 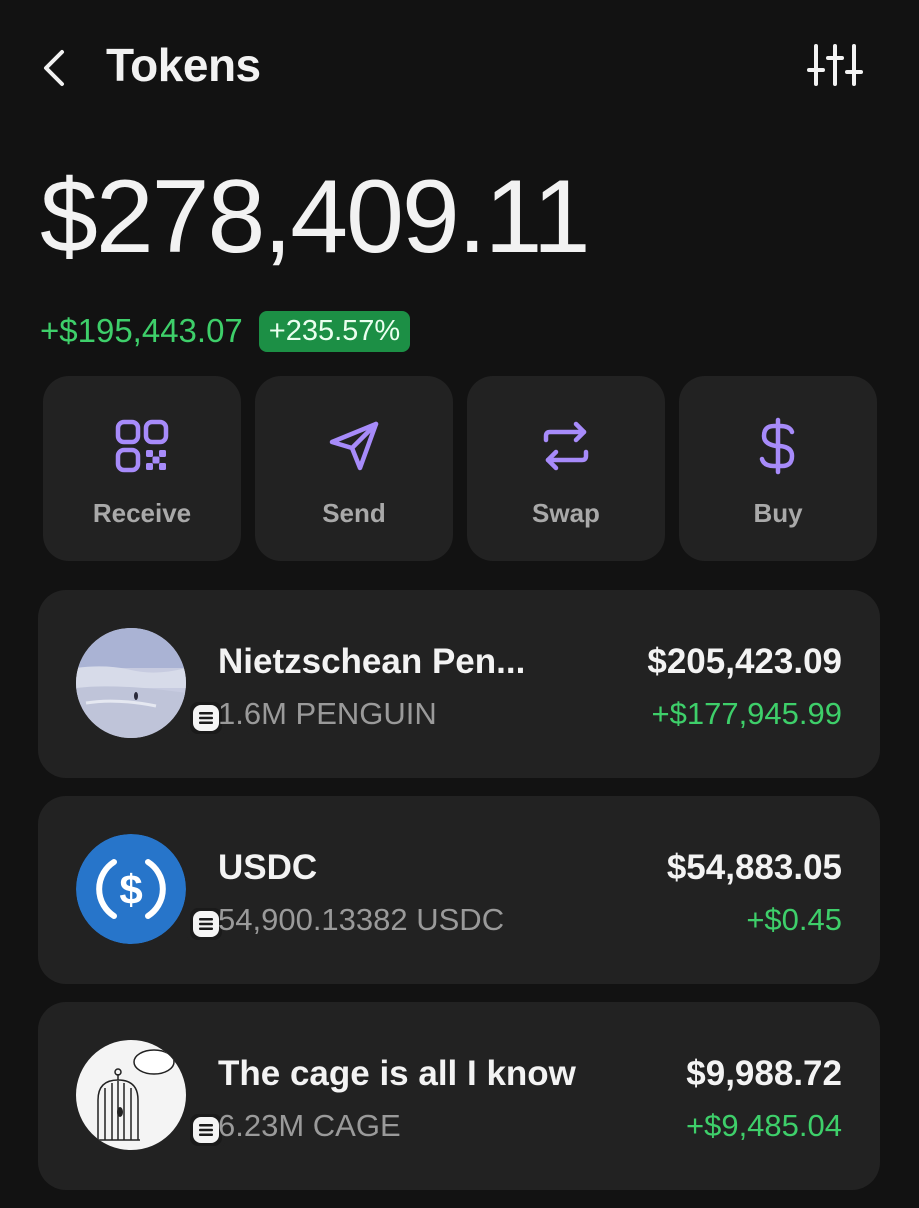 I want to click on token-amount: 54,900.13382 USDC, so click(x=361, y=919).